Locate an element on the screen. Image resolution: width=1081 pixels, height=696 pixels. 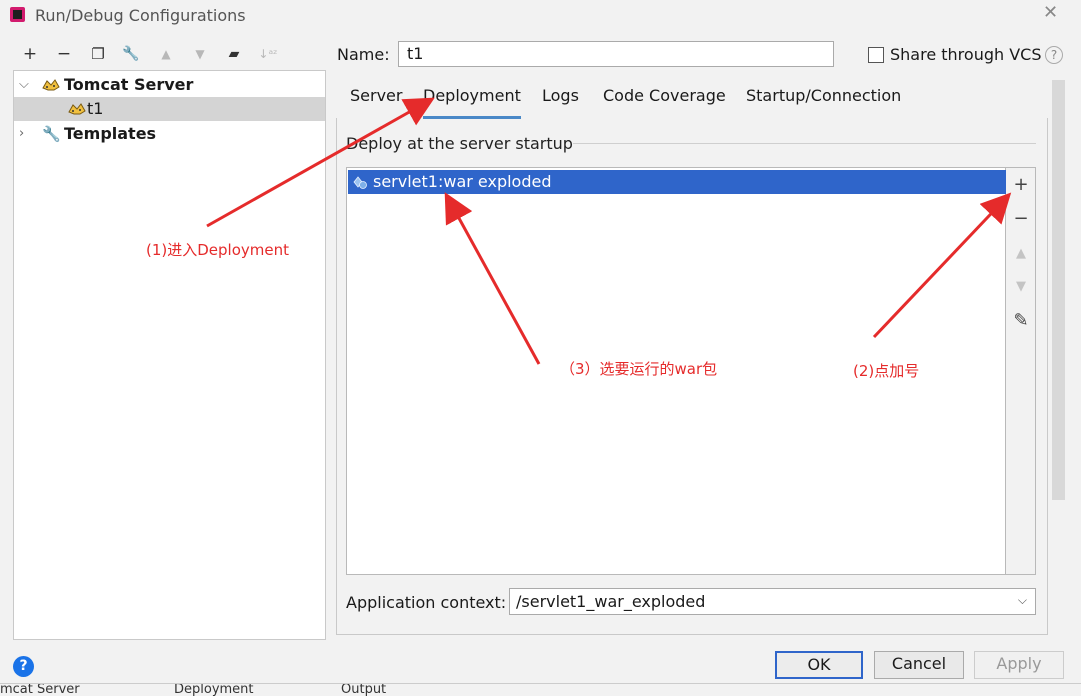
cancel-button: Cancel is located at coordinates (919, 665).